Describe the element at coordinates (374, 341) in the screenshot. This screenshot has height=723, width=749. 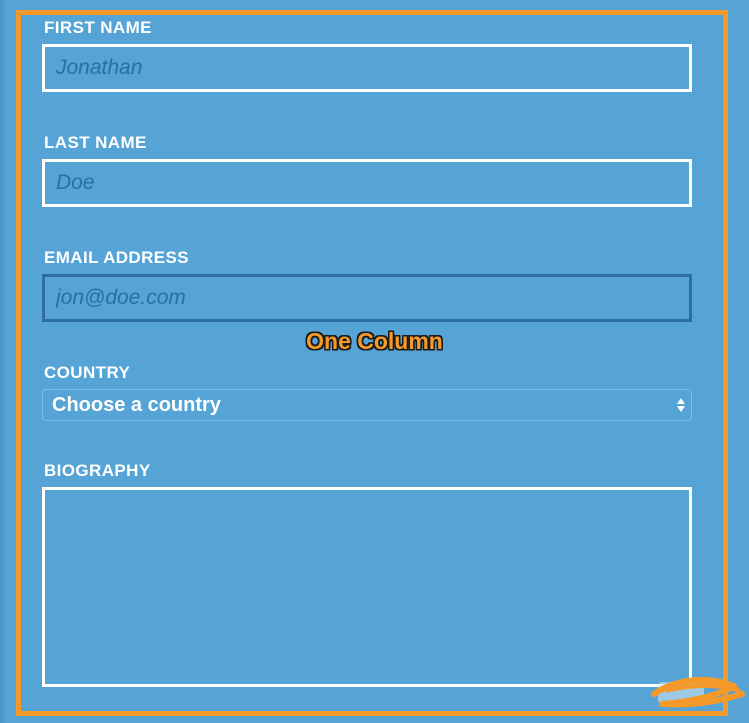
I see `one-column-annotation: One Column` at that location.